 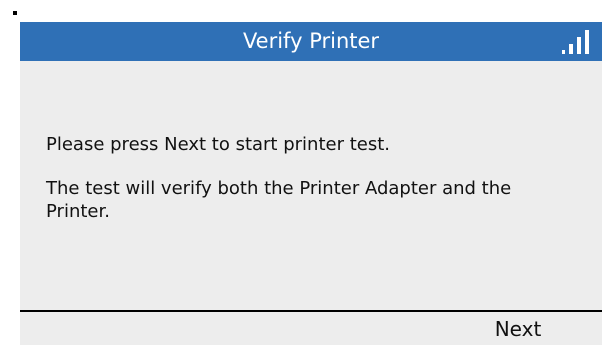 I want to click on corner-dot, so click(x=15, y=13).